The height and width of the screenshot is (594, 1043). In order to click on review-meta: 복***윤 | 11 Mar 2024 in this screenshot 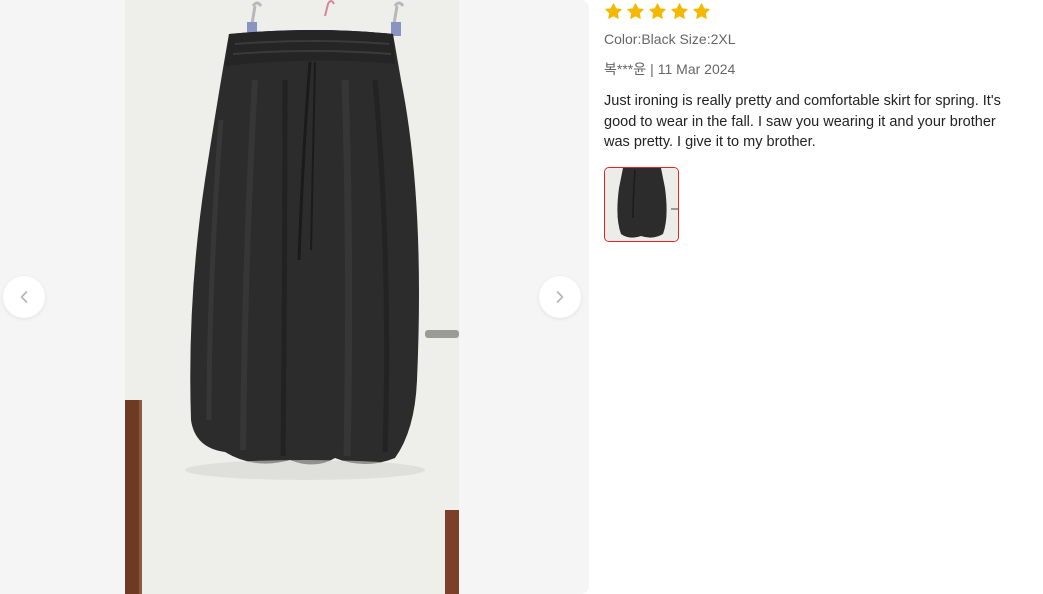, I will do `click(669, 69)`.